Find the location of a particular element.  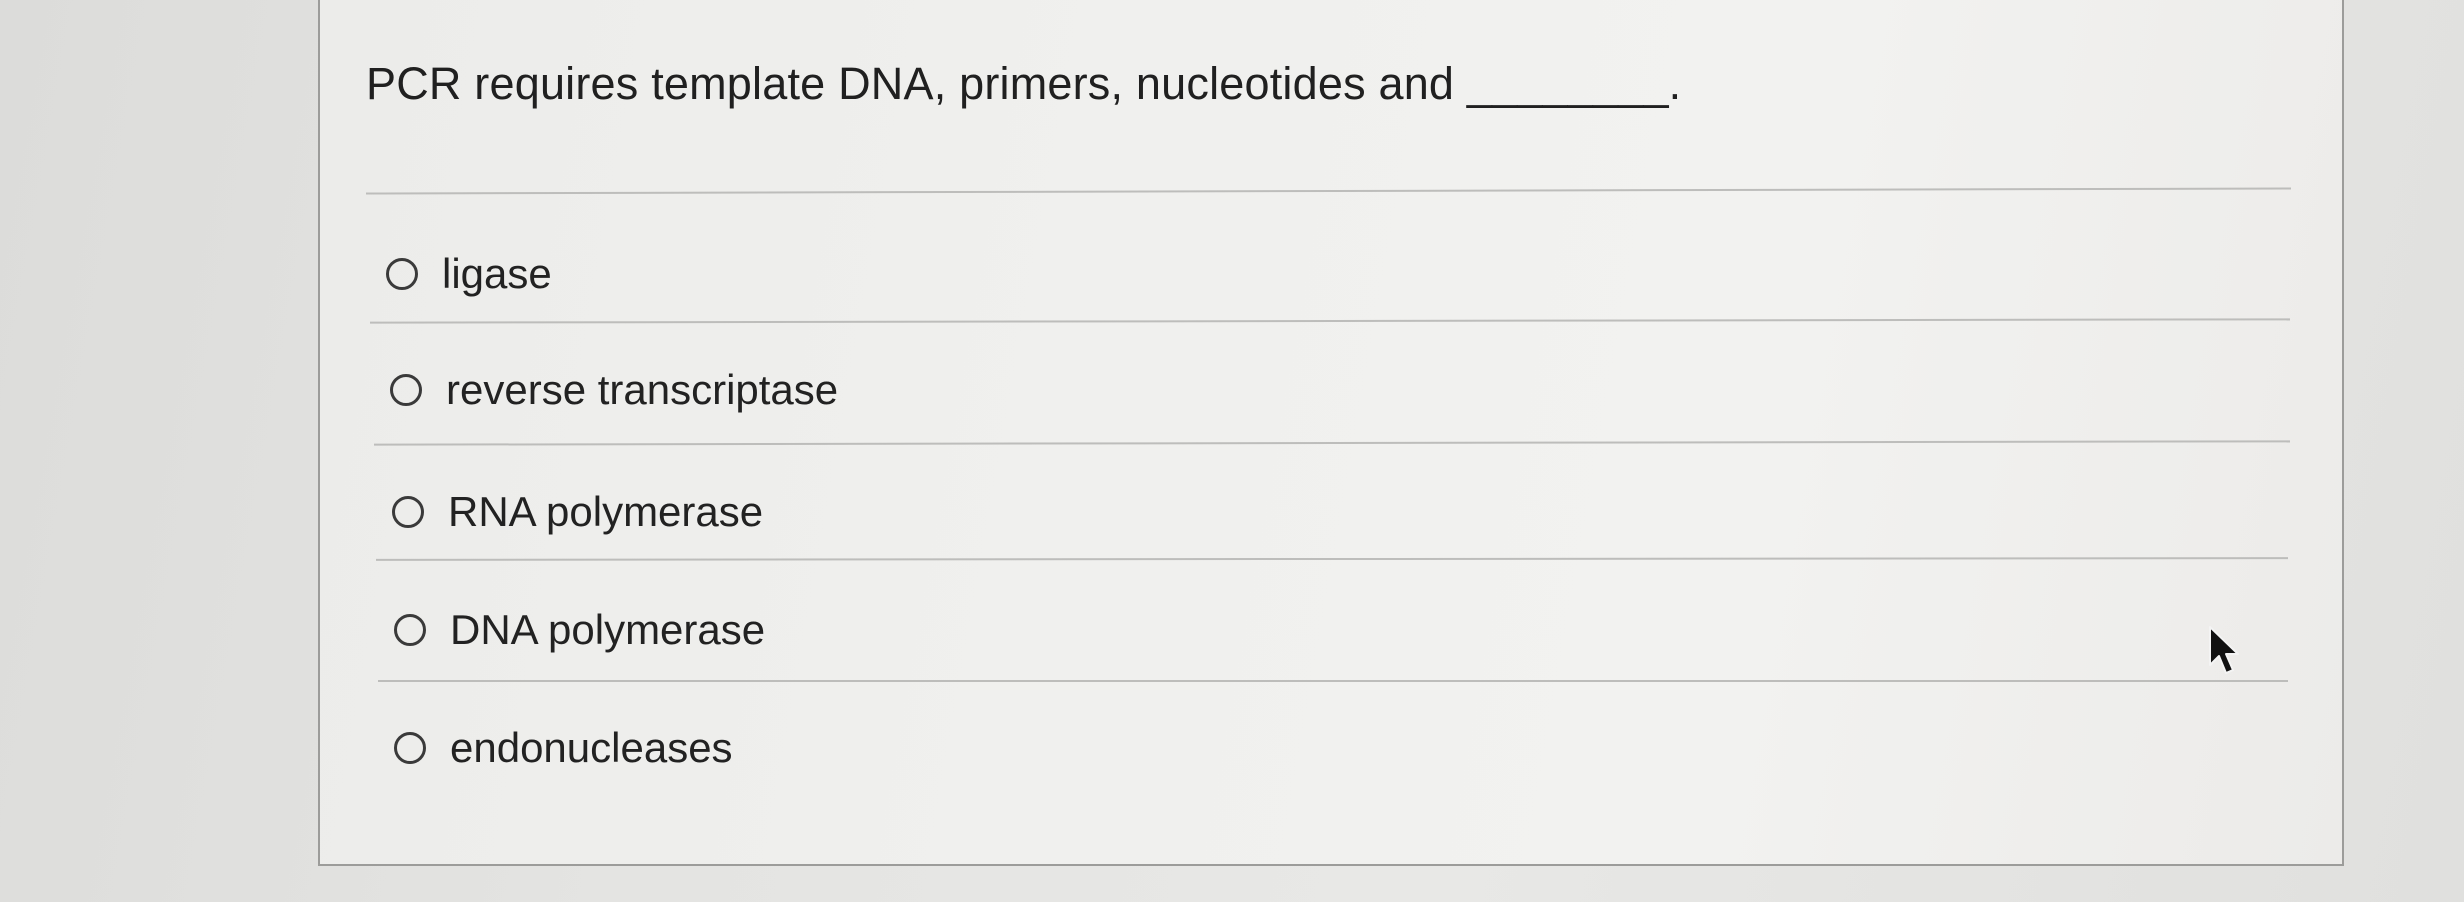

option-ligase: ligase is located at coordinates (469, 274).